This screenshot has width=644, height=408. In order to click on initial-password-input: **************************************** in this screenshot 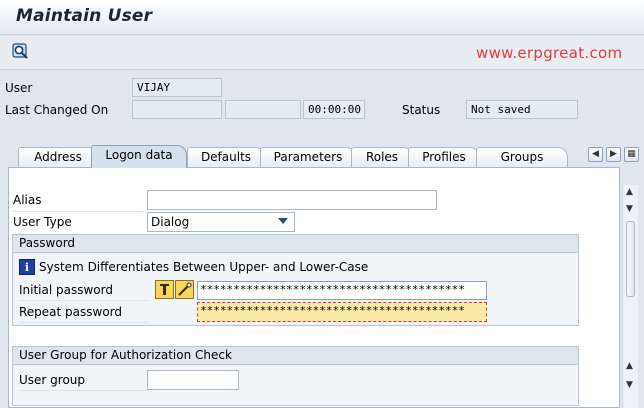, I will do `click(342, 290)`.